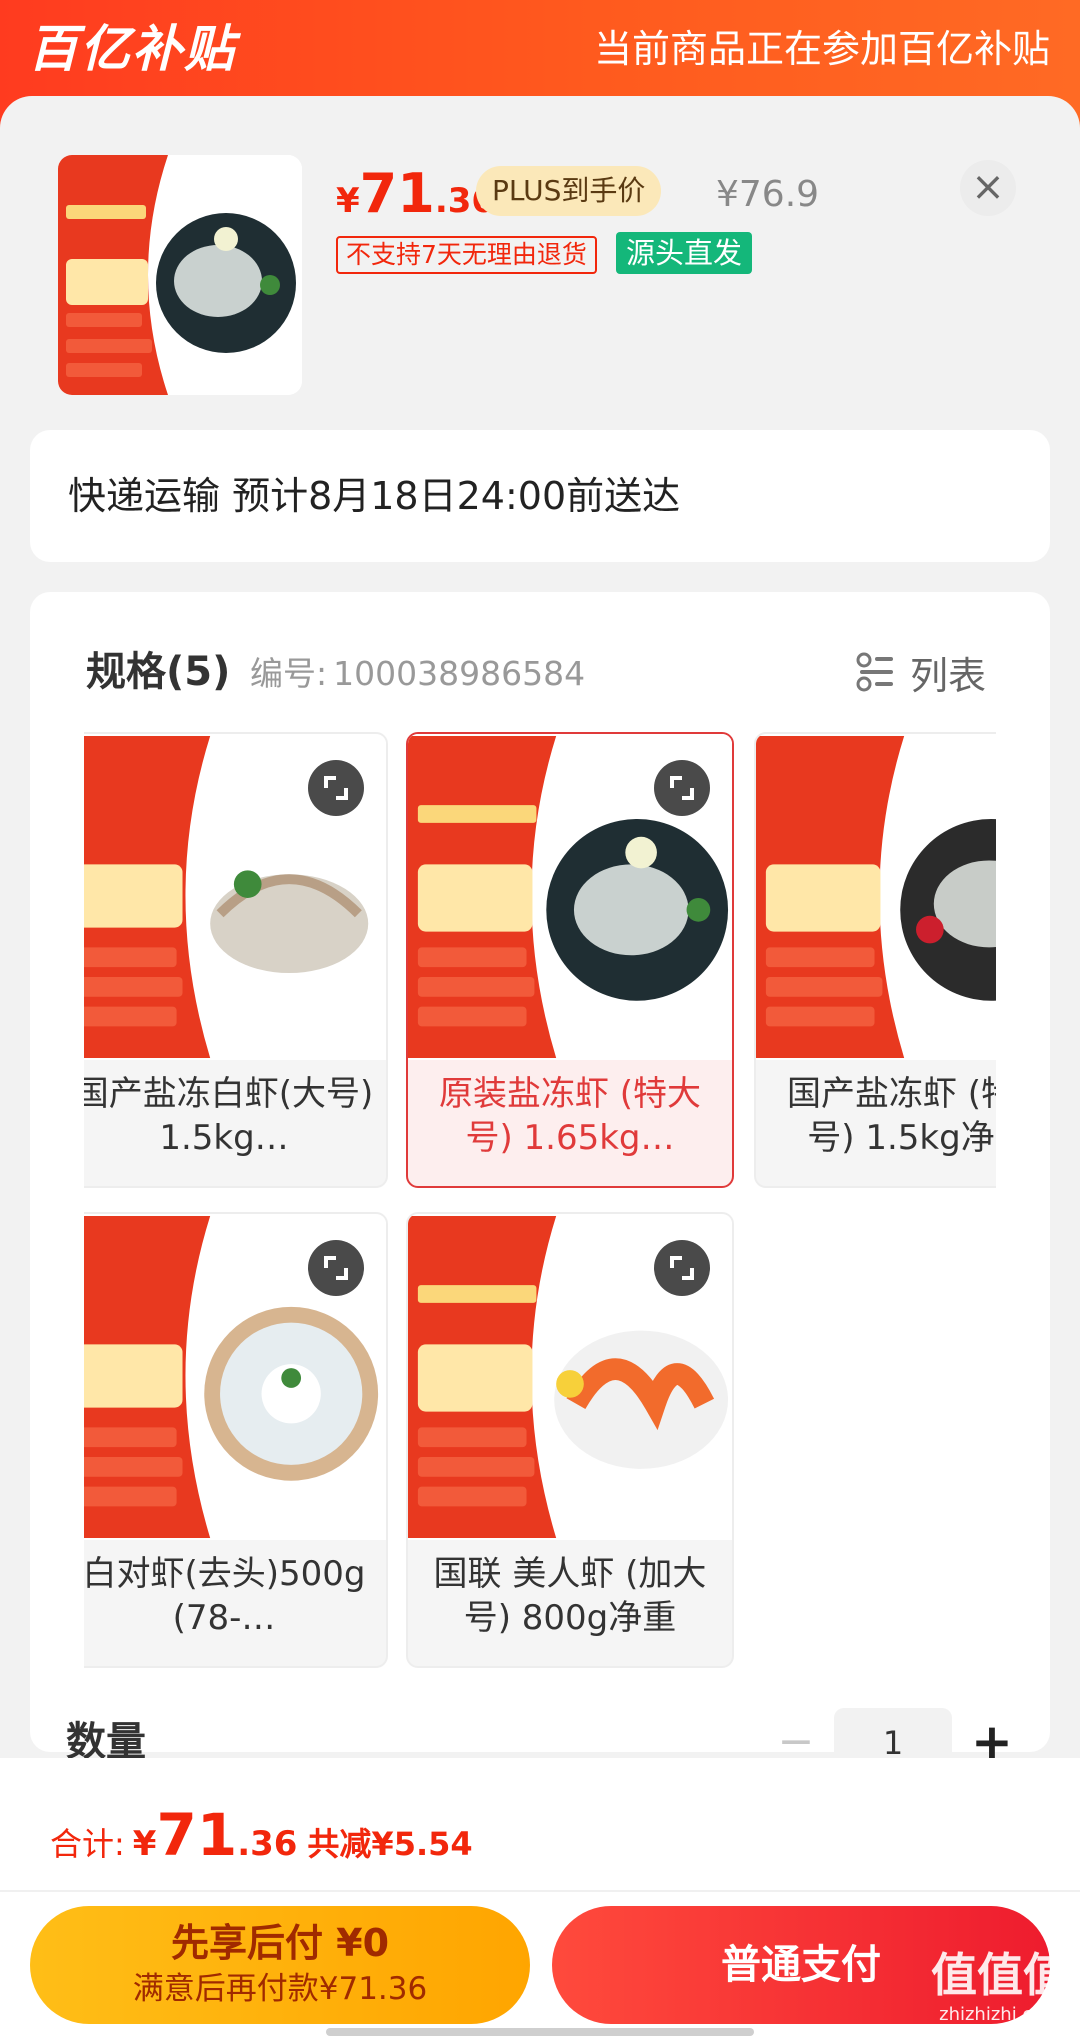  Describe the element at coordinates (821, 49) in the screenshot. I see `subsidy-notice: 当前商品正在参加百亿补贴` at that location.